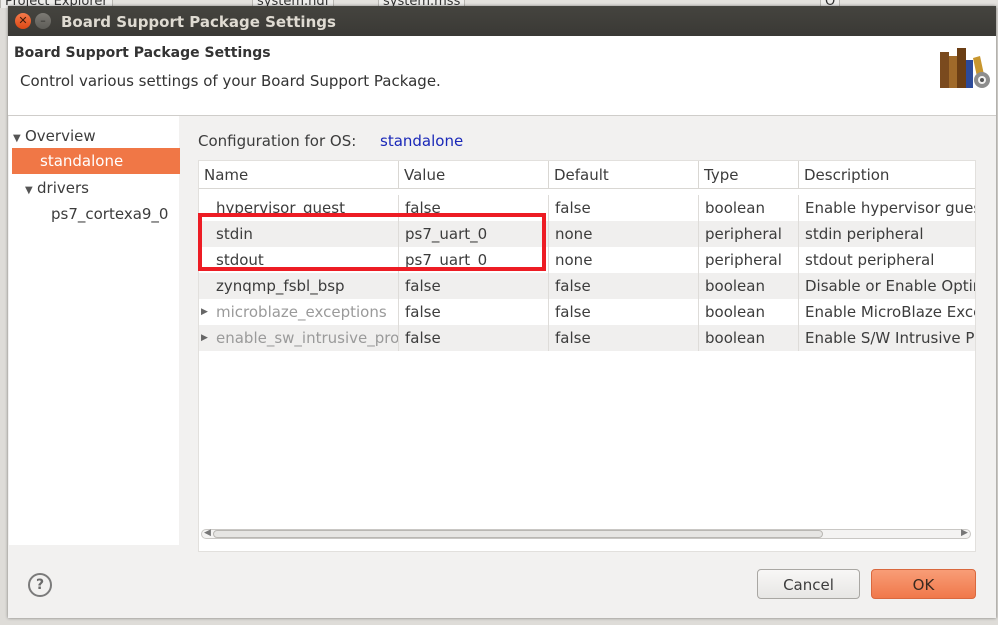  What do you see at coordinates (864, 234) in the screenshot?
I see `cell-description: stdin peripheral` at bounding box center [864, 234].